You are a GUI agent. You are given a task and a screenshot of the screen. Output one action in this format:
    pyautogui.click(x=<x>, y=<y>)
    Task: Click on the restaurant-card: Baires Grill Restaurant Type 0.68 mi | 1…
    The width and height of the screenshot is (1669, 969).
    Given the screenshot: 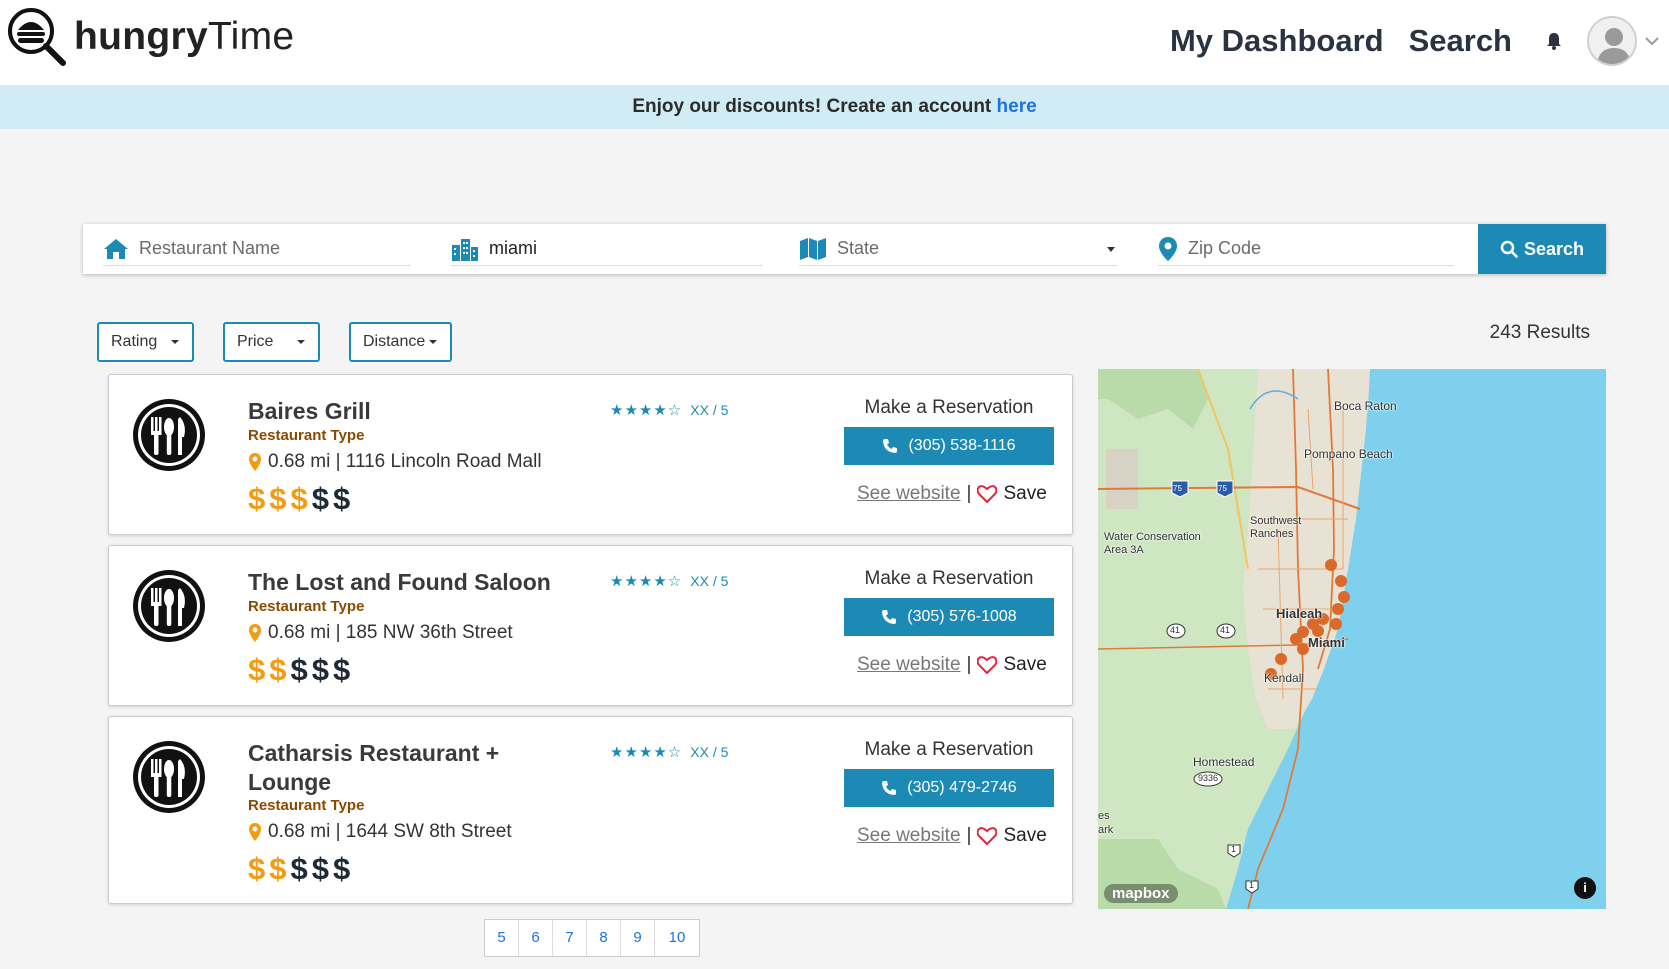 What is the action you would take?
    pyautogui.click(x=590, y=454)
    